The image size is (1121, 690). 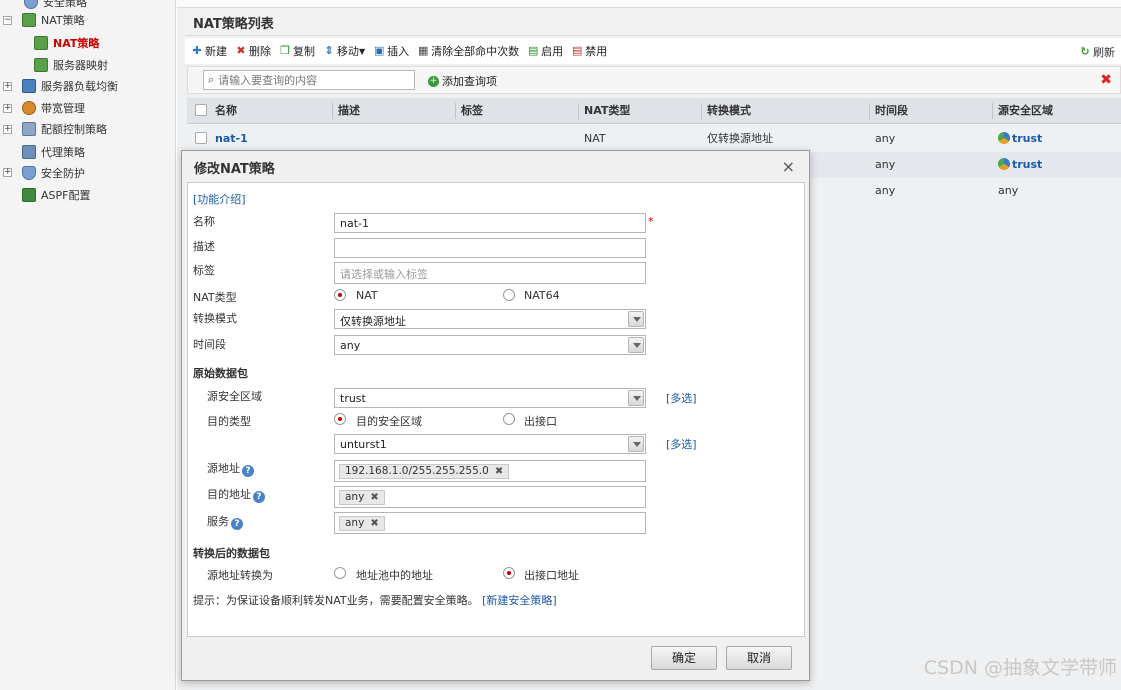 What do you see at coordinates (551, 575) in the screenshot?
I see `out-iface-addr-radio-label: 出接口地址` at bounding box center [551, 575].